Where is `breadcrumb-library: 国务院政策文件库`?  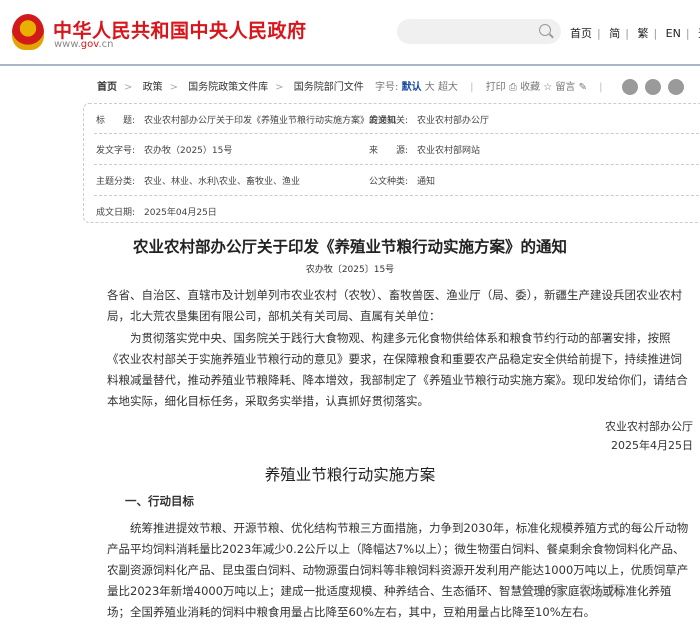
breadcrumb-library: 国务院政策文件库 is located at coordinates (228, 87).